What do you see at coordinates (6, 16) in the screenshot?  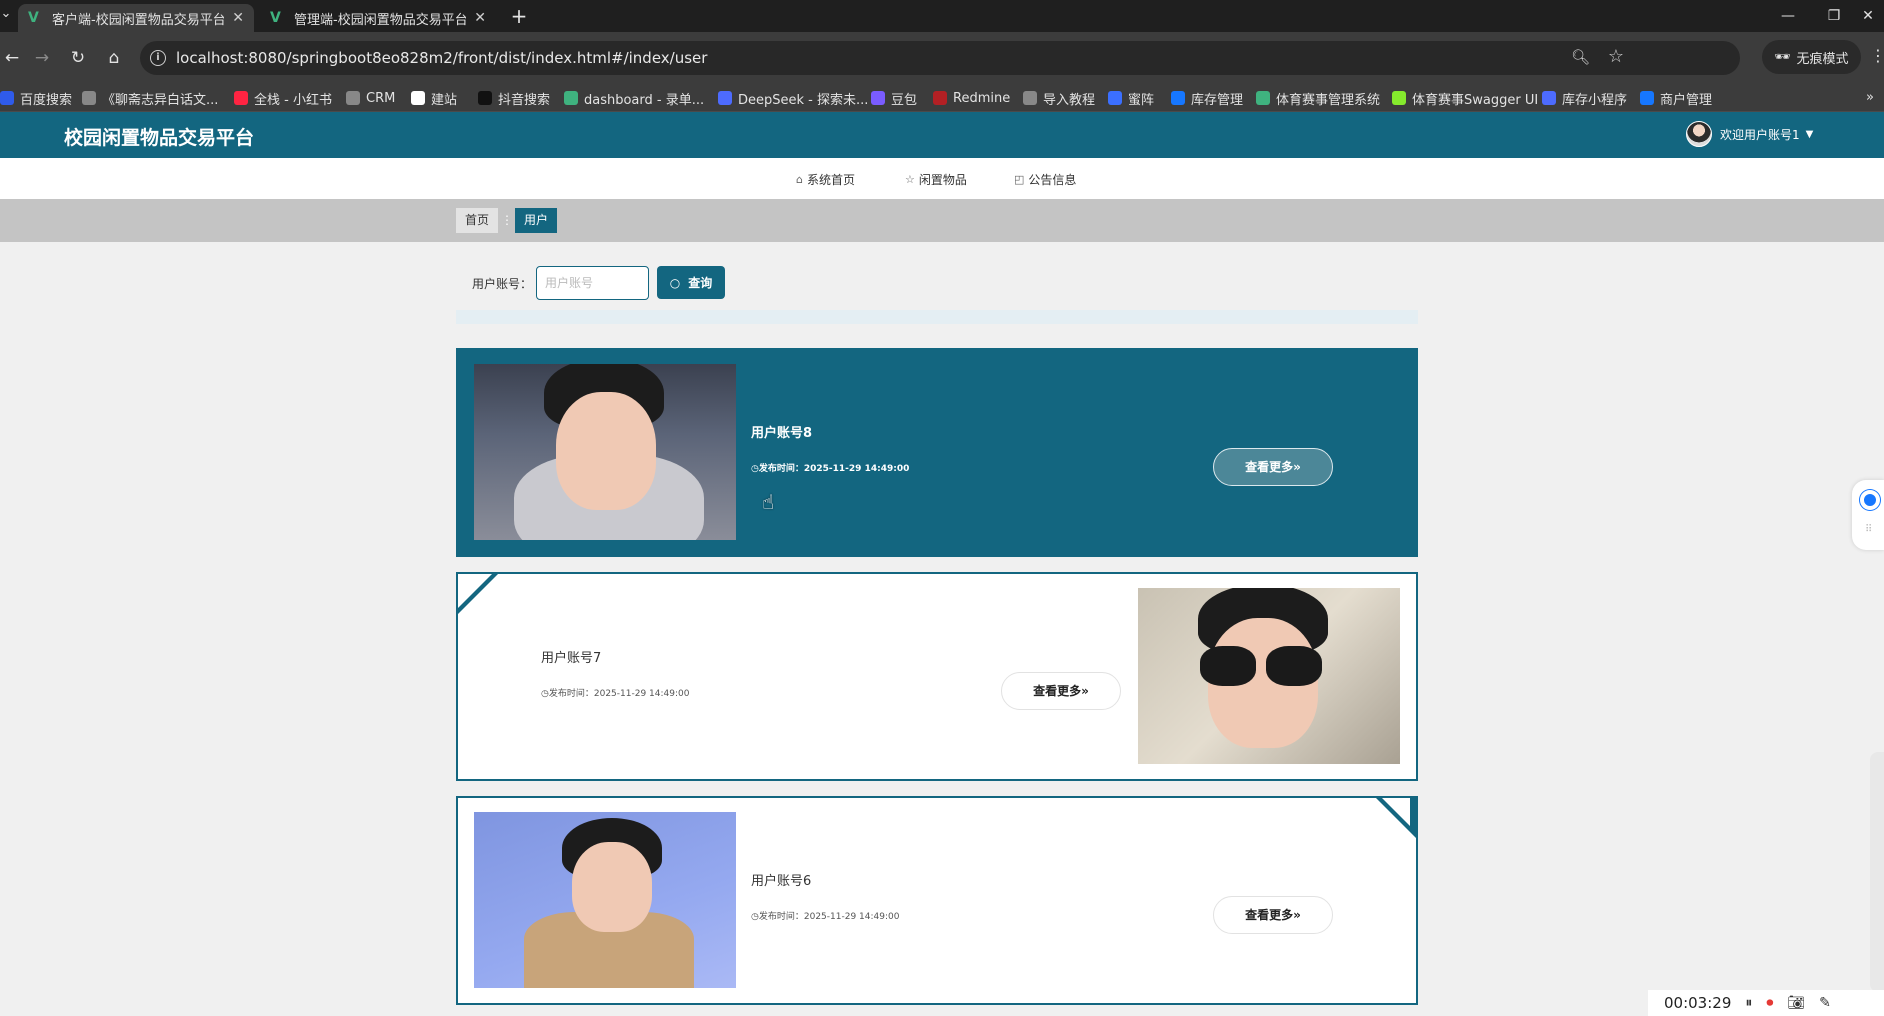 I see `tab-list-chevron-icon: ⌄` at bounding box center [6, 16].